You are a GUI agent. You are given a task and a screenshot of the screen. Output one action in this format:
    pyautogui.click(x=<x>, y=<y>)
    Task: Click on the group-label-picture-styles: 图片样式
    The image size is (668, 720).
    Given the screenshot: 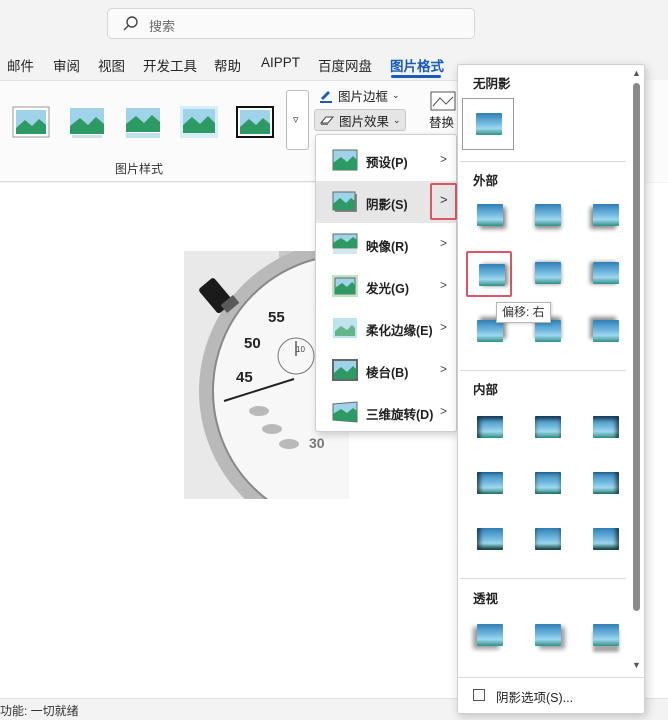 What is the action you would take?
    pyautogui.click(x=139, y=169)
    